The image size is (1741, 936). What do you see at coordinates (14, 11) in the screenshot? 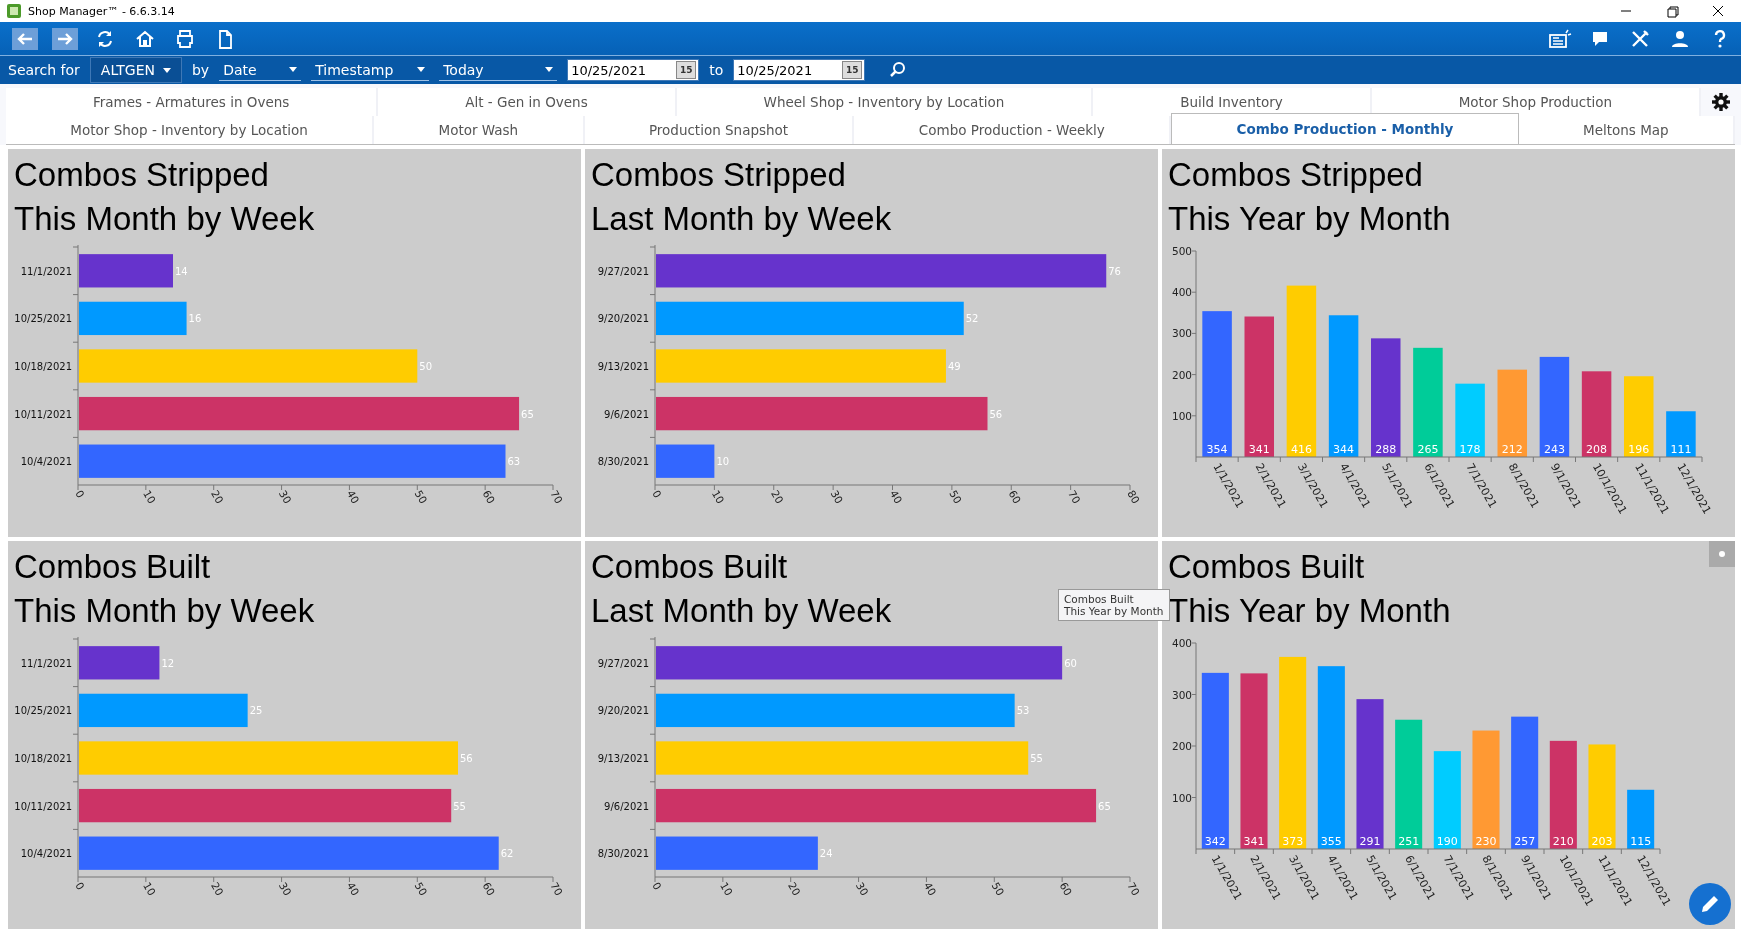
I see `app-logo-icon` at bounding box center [14, 11].